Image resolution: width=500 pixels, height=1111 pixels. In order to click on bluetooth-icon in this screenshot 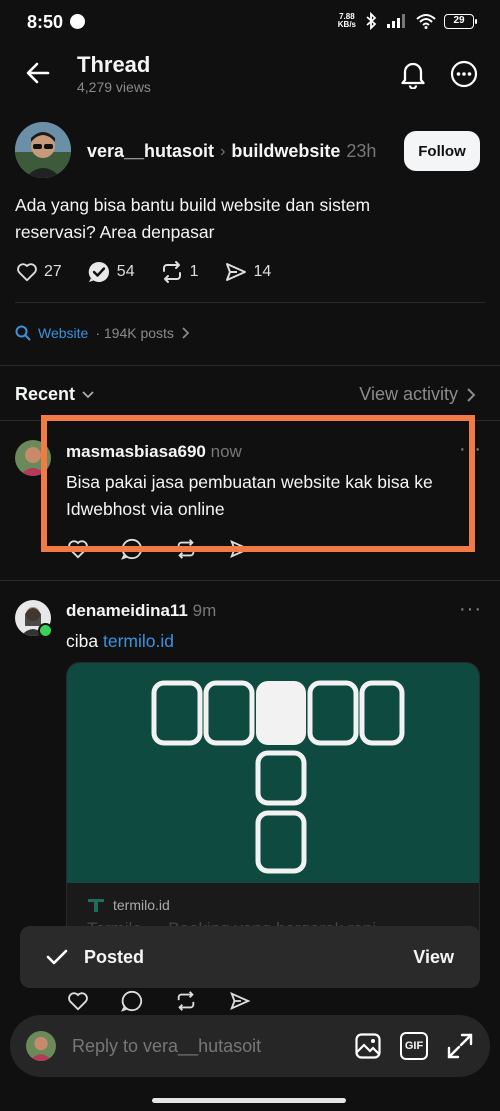, I will do `click(371, 21)`.